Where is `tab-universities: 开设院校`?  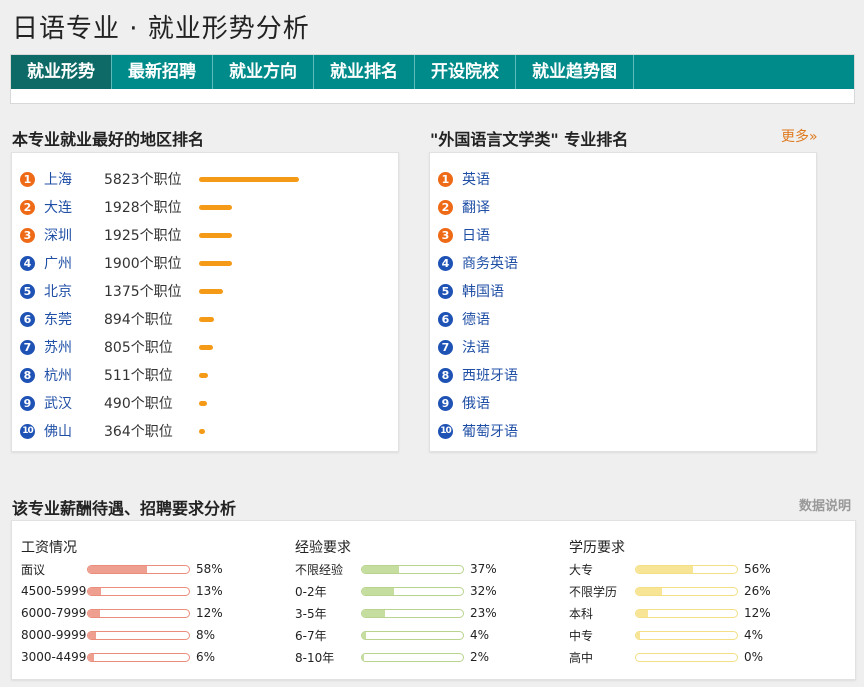 tab-universities: 开设院校 is located at coordinates (465, 72).